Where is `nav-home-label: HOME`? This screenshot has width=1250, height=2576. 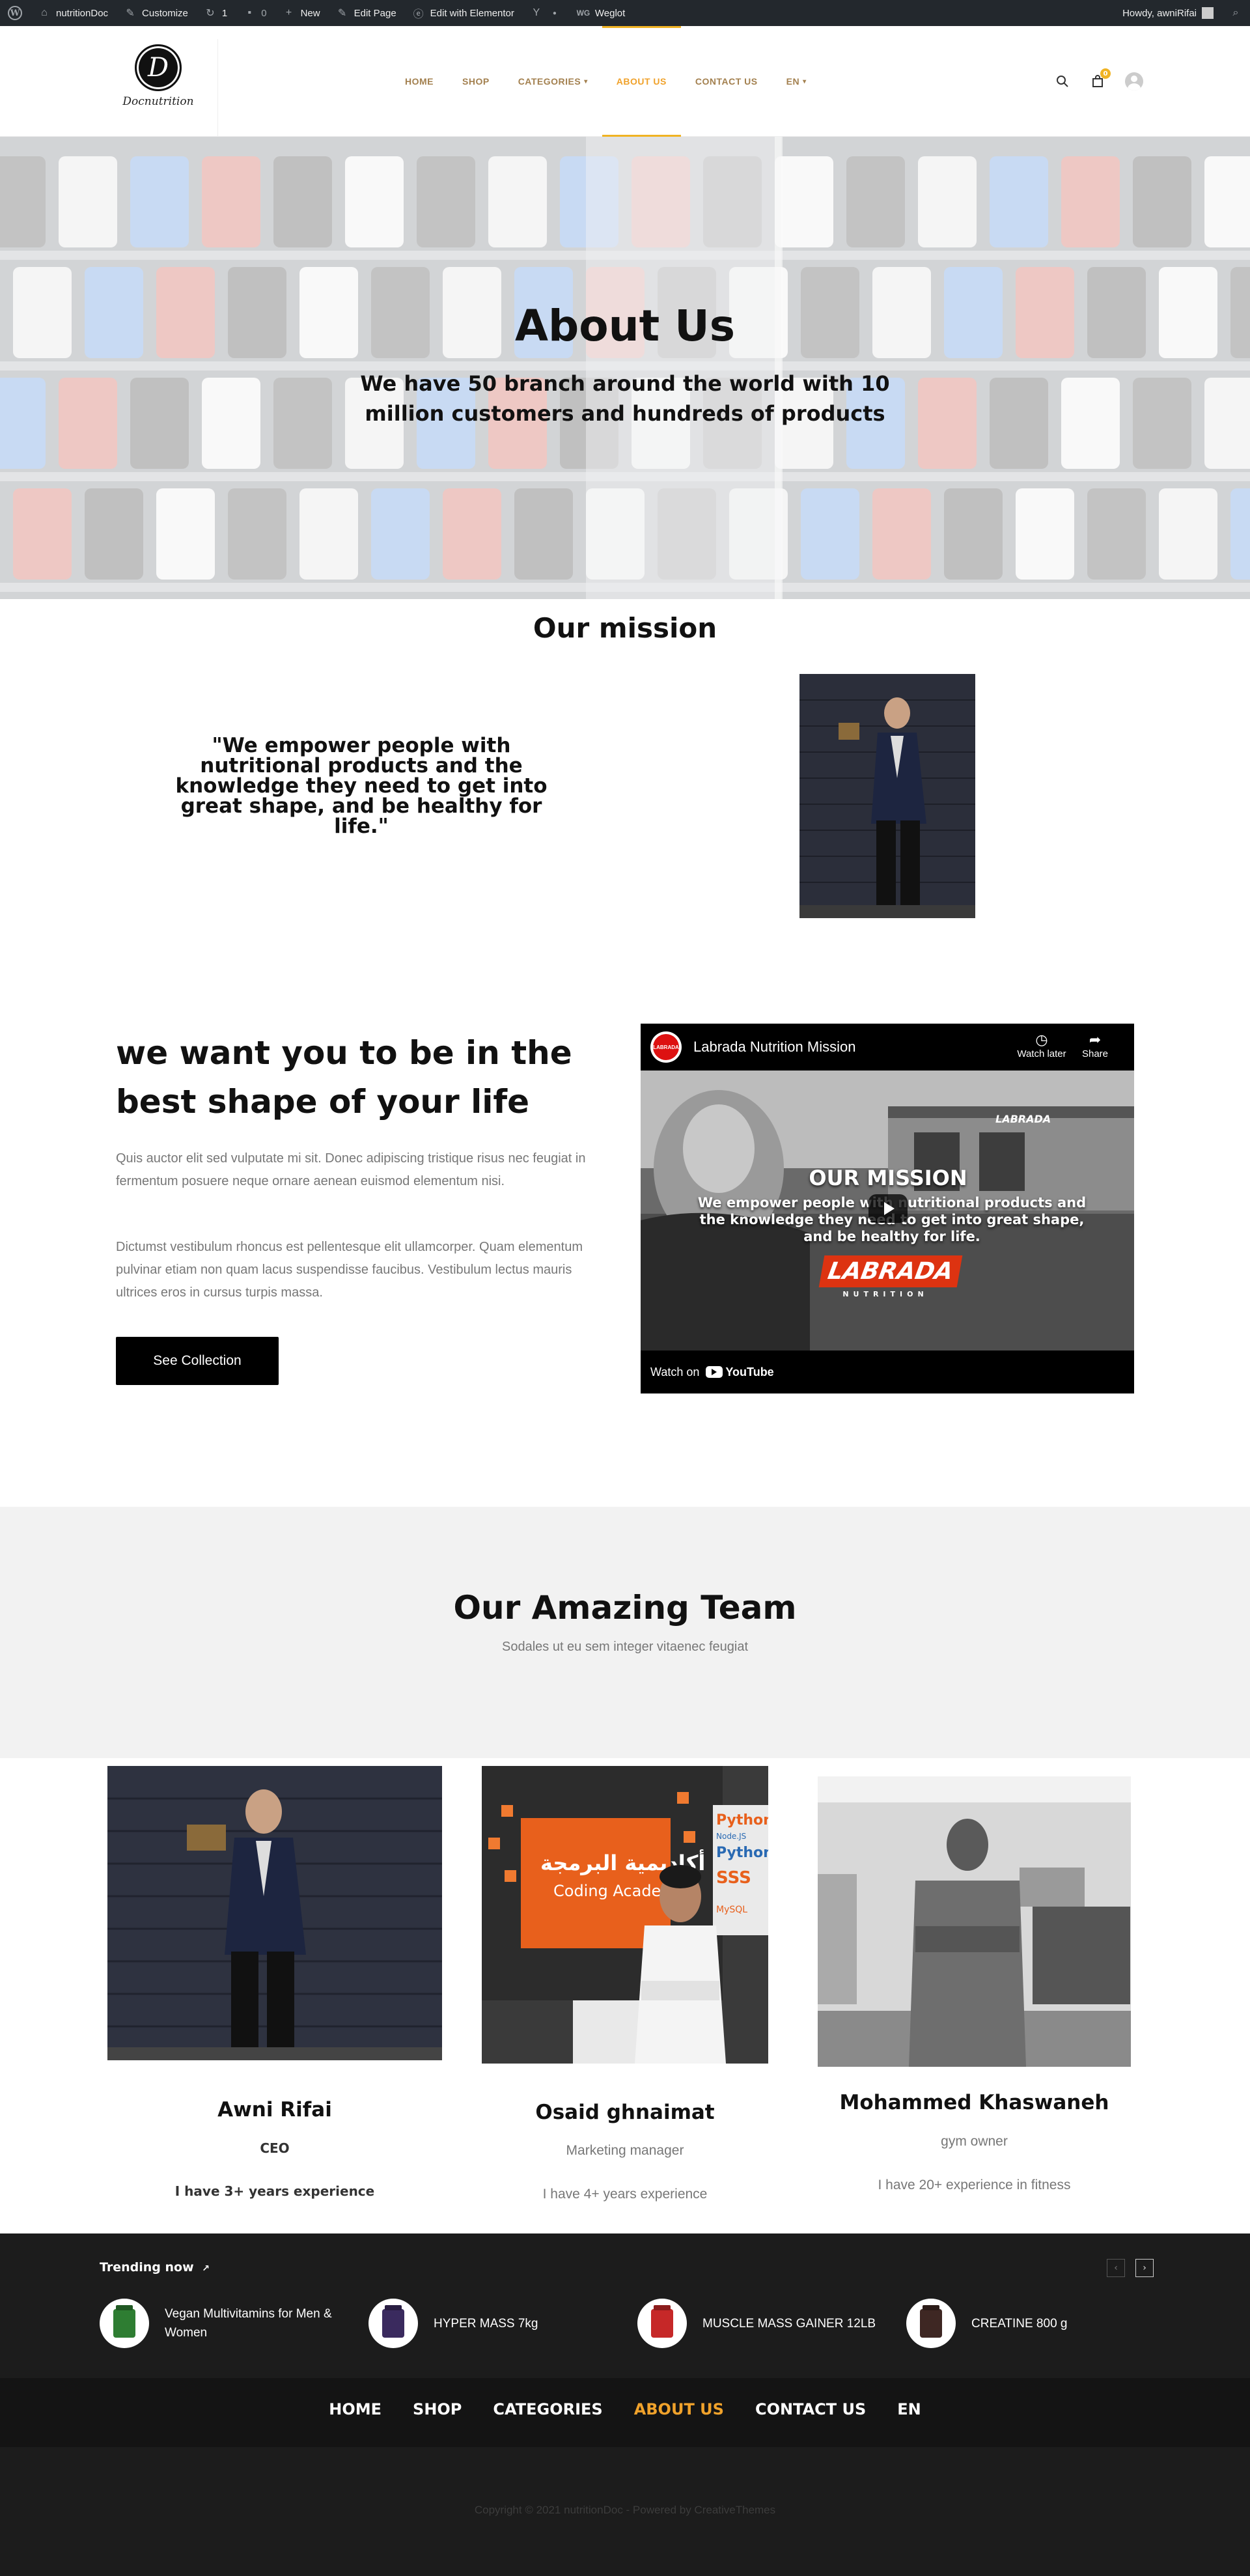
nav-home-label: HOME is located at coordinates (419, 82).